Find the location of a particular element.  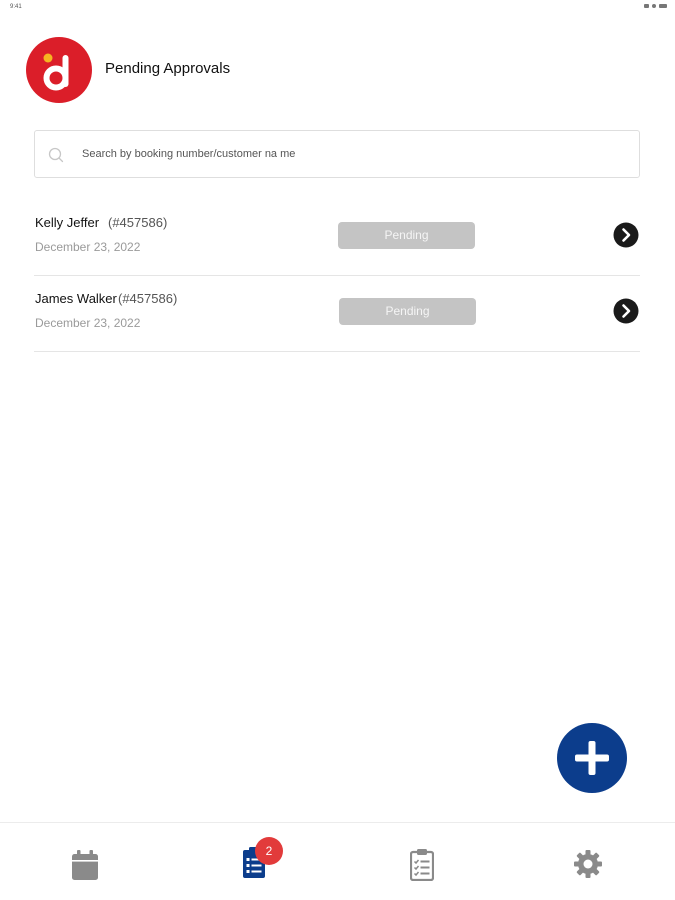

gear-icon is located at coordinates (588, 864).